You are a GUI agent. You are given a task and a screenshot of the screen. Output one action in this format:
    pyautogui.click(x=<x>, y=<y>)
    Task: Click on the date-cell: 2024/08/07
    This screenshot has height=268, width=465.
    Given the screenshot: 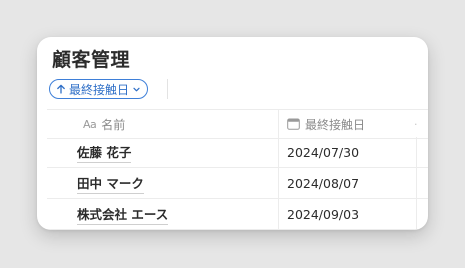 What is the action you would take?
    pyautogui.click(x=323, y=183)
    